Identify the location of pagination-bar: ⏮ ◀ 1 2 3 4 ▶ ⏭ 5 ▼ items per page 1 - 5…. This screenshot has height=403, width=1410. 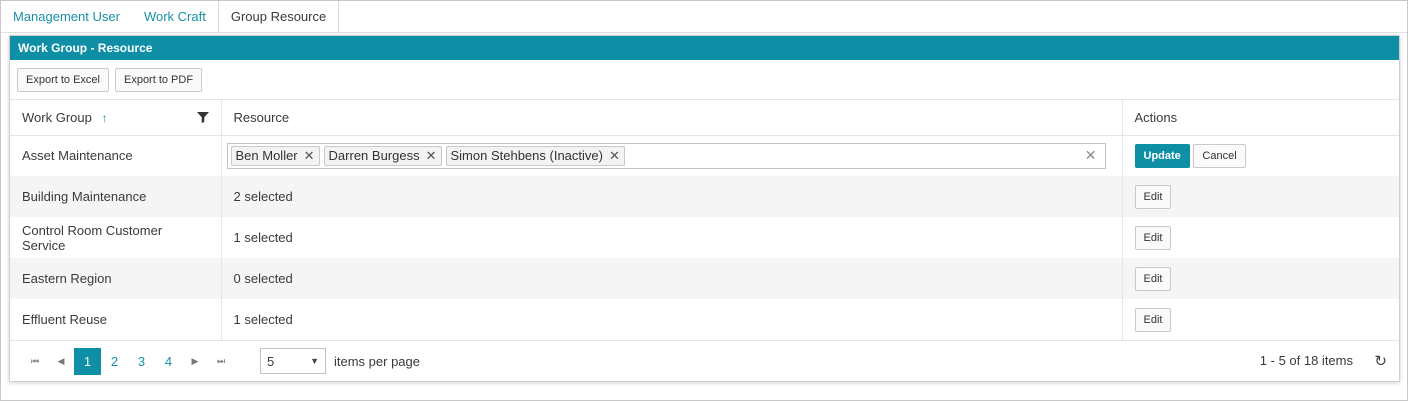
(704, 360).